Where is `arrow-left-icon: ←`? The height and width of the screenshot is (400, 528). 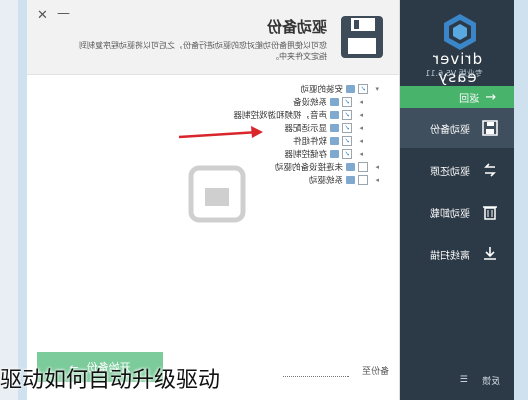 arrow-left-icon: ← is located at coordinates (490, 97).